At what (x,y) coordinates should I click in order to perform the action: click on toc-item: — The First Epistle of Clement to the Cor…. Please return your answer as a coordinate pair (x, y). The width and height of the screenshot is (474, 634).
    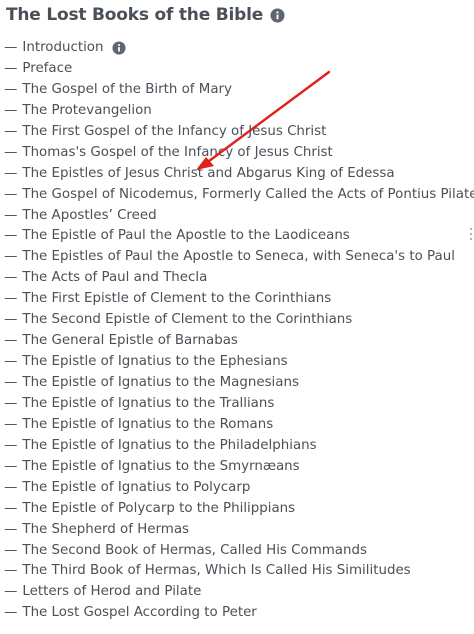
    Looking at the image, I should click on (239, 299).